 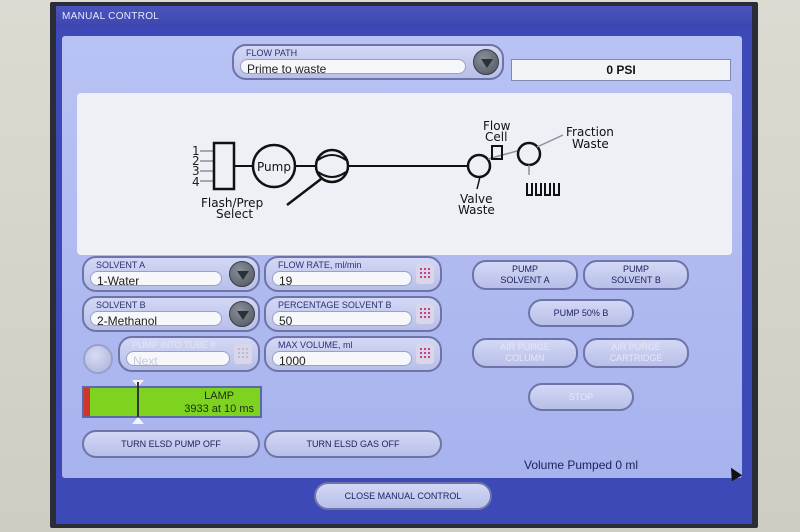 What do you see at coordinates (353, 67) in the screenshot?
I see `flow-path-value: Prime to waste` at bounding box center [353, 67].